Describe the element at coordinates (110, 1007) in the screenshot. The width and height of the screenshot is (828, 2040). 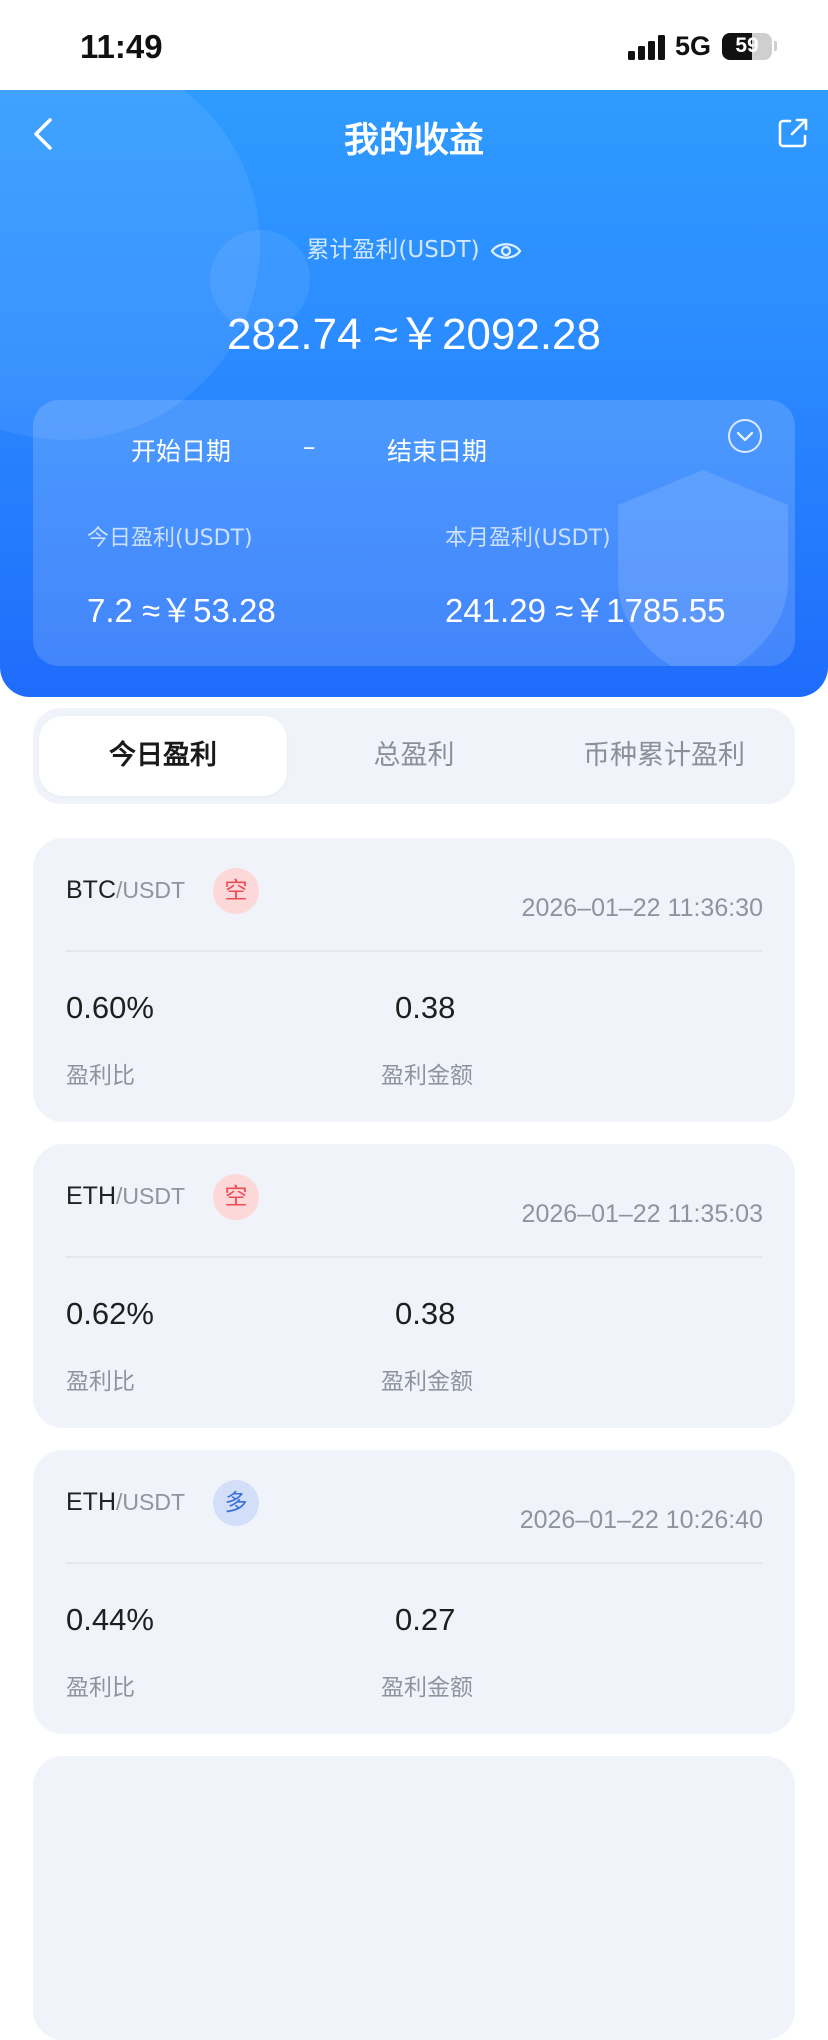
I see `profit-ratio: 0.60%` at that location.